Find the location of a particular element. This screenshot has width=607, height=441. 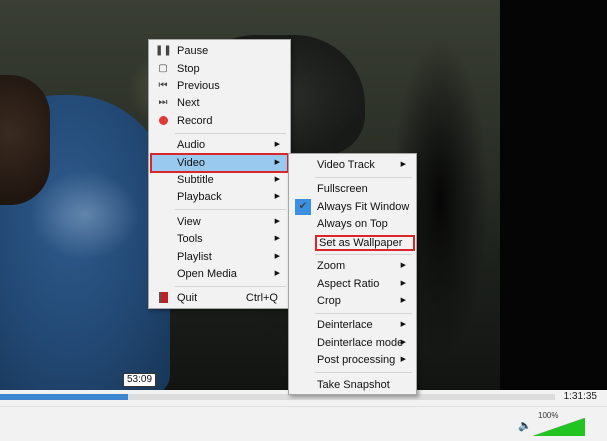

quit-shortcut: Ctrl+Q is located at coordinates (261, 298).